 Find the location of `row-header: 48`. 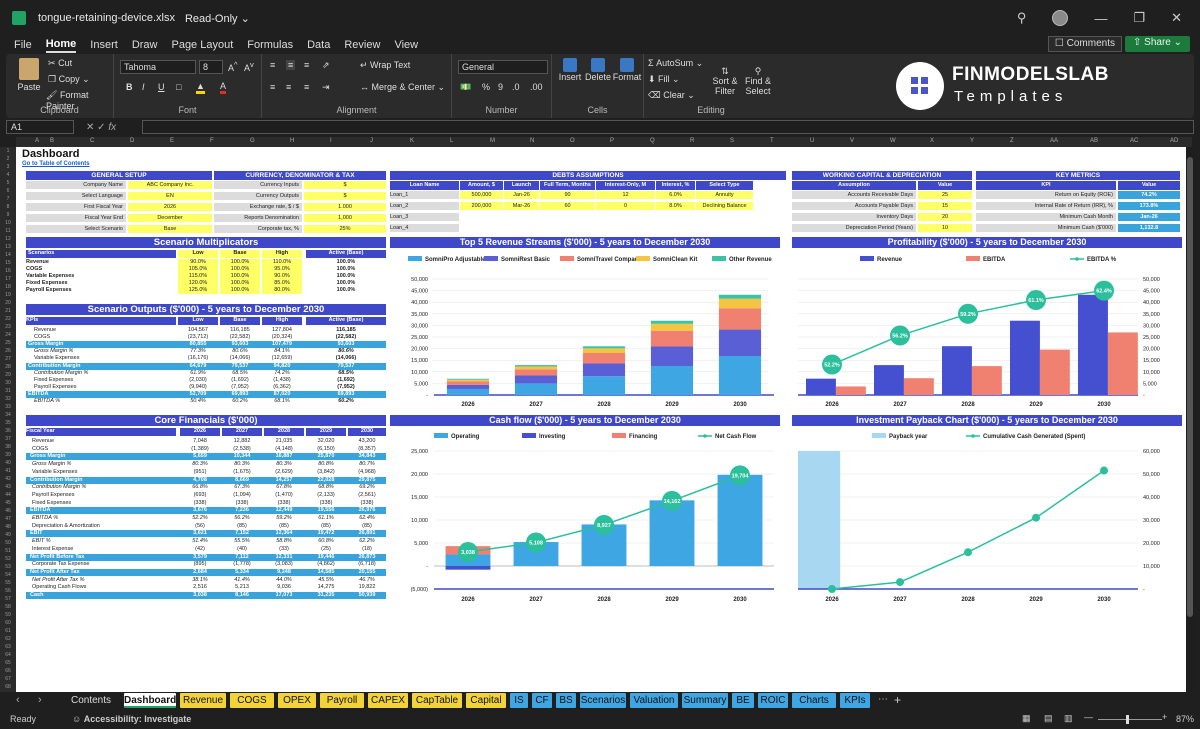

row-header: 48 is located at coordinates (8, 527).